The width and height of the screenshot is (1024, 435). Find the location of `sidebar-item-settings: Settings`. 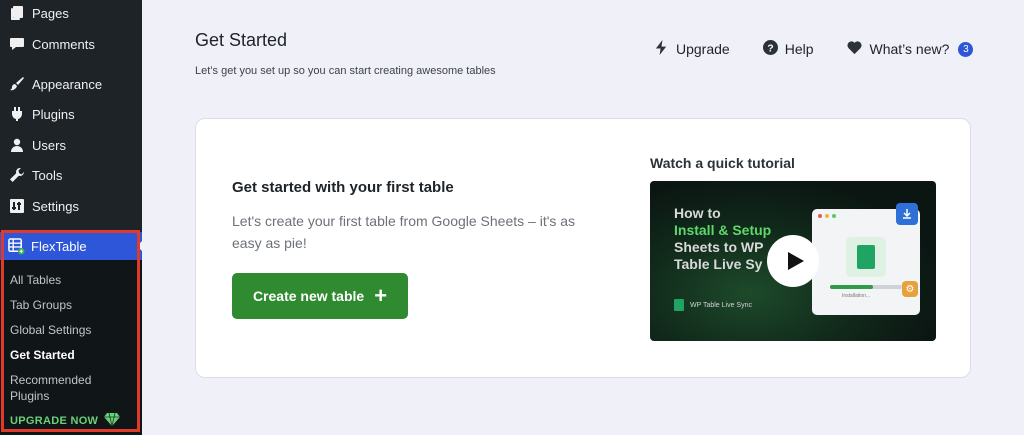

sidebar-item-settings: Settings is located at coordinates (71, 206).